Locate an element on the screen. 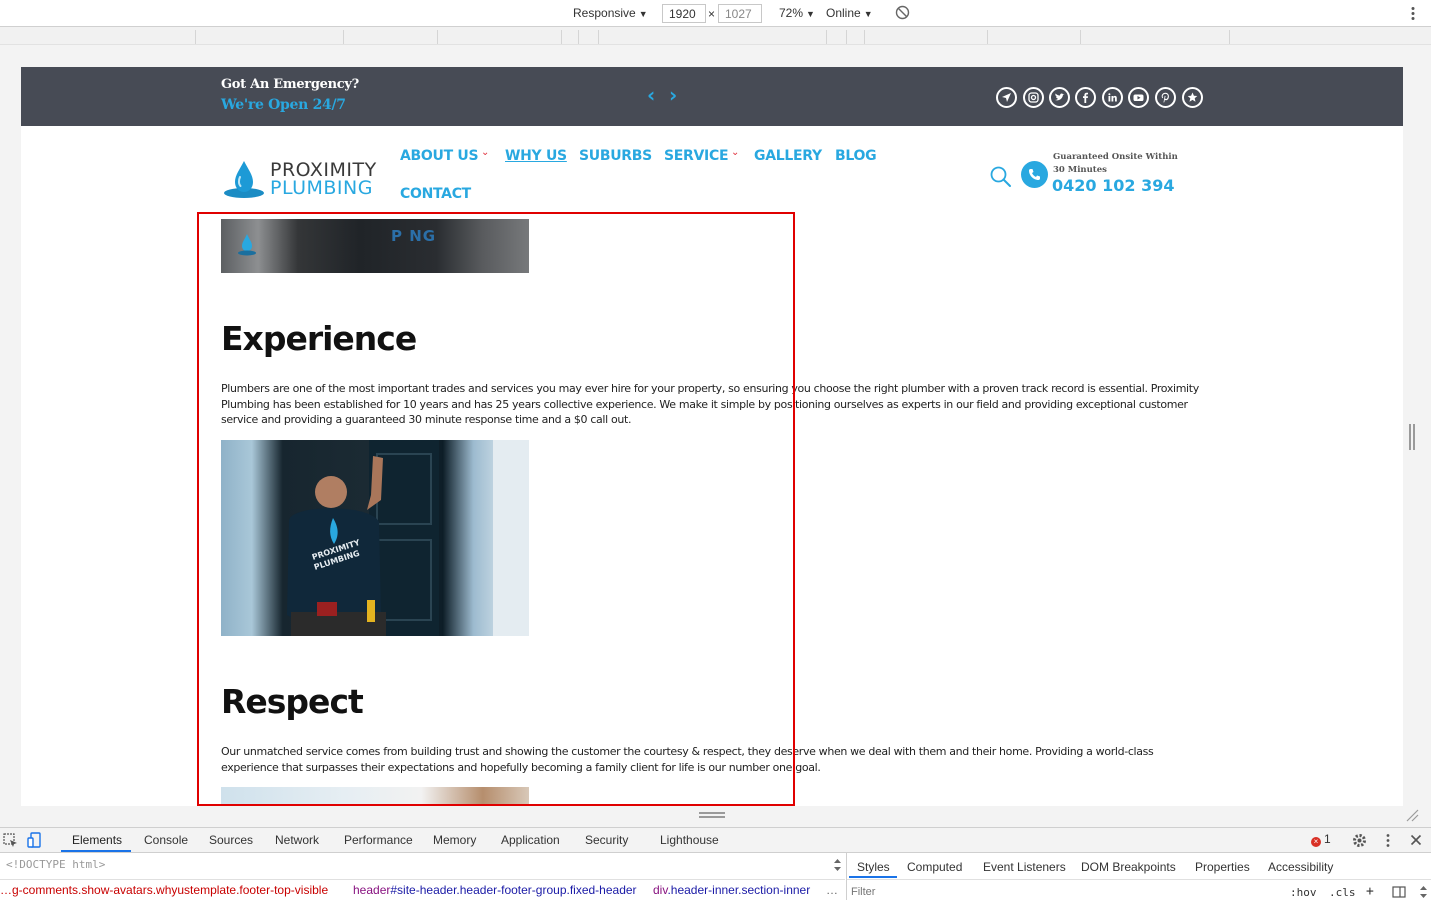 This screenshot has width=1431, height=900. network-throttle-select: Online ▼ is located at coordinates (849, 13).